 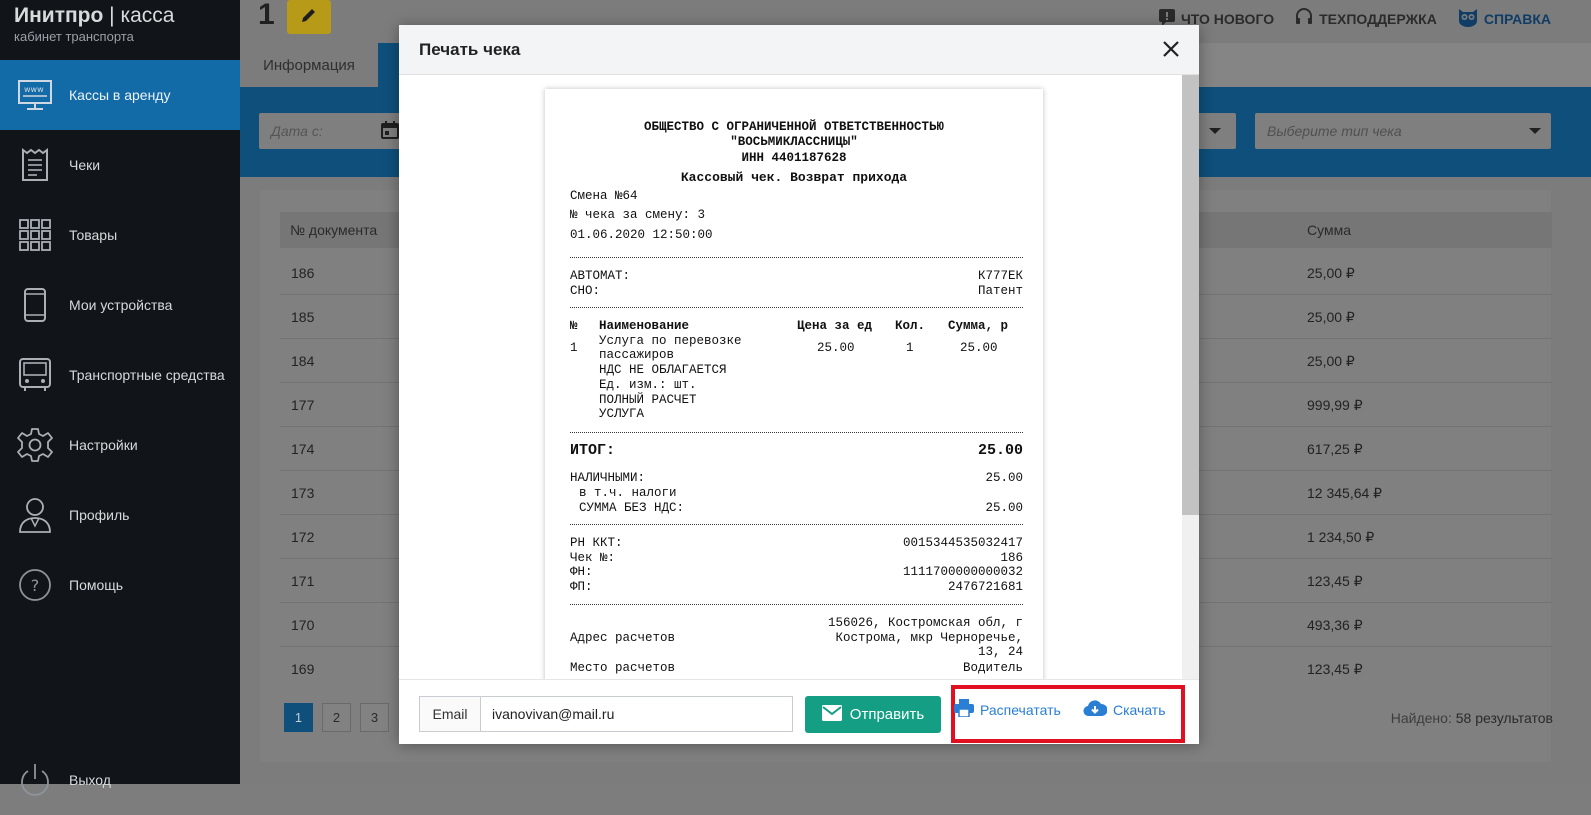 What do you see at coordinates (1171, 49) in the screenshot?
I see `close-button` at bounding box center [1171, 49].